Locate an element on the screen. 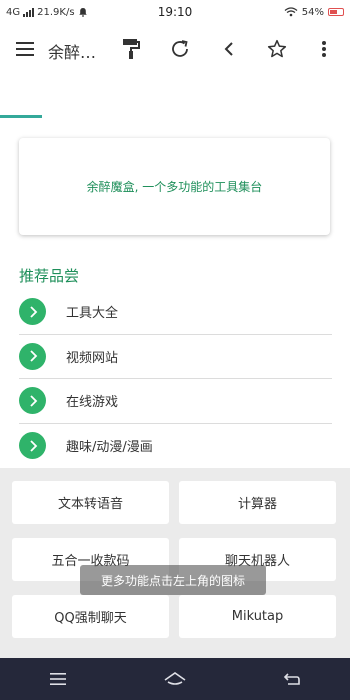 The width and height of the screenshot is (350, 700). intro-text: 余醉魔盒, 一个多功能的工具集台 is located at coordinates (174, 187).